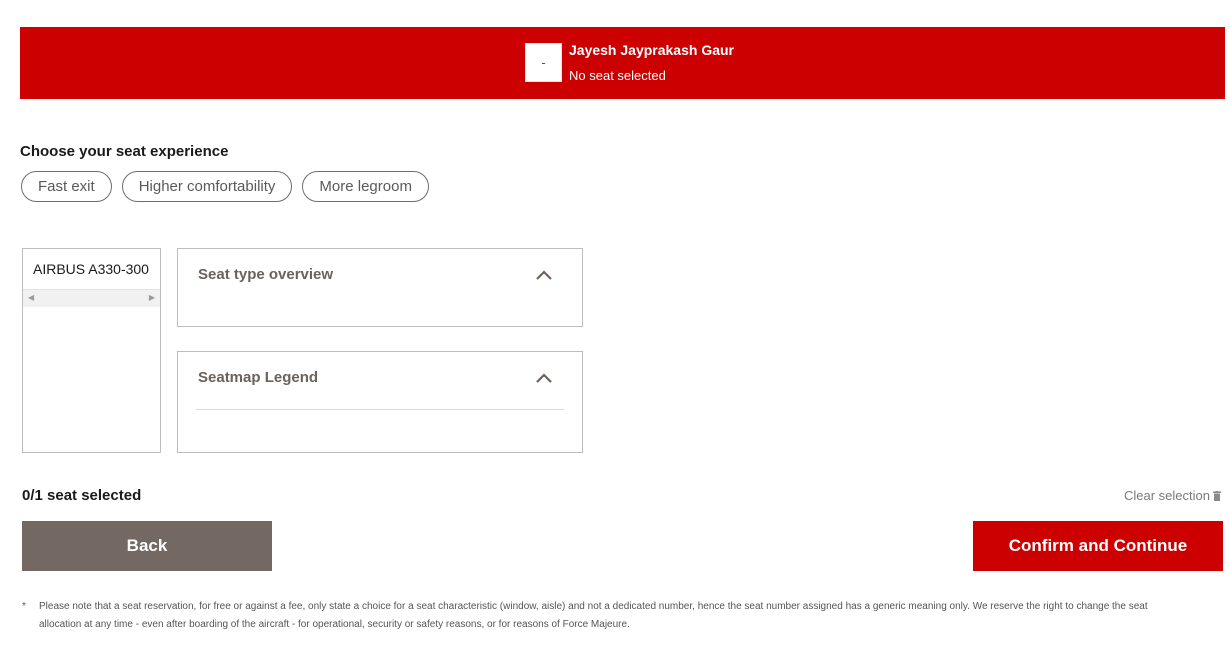  What do you see at coordinates (380, 287) in the screenshot?
I see `seat-type-overview-panel: Seat type overview` at bounding box center [380, 287].